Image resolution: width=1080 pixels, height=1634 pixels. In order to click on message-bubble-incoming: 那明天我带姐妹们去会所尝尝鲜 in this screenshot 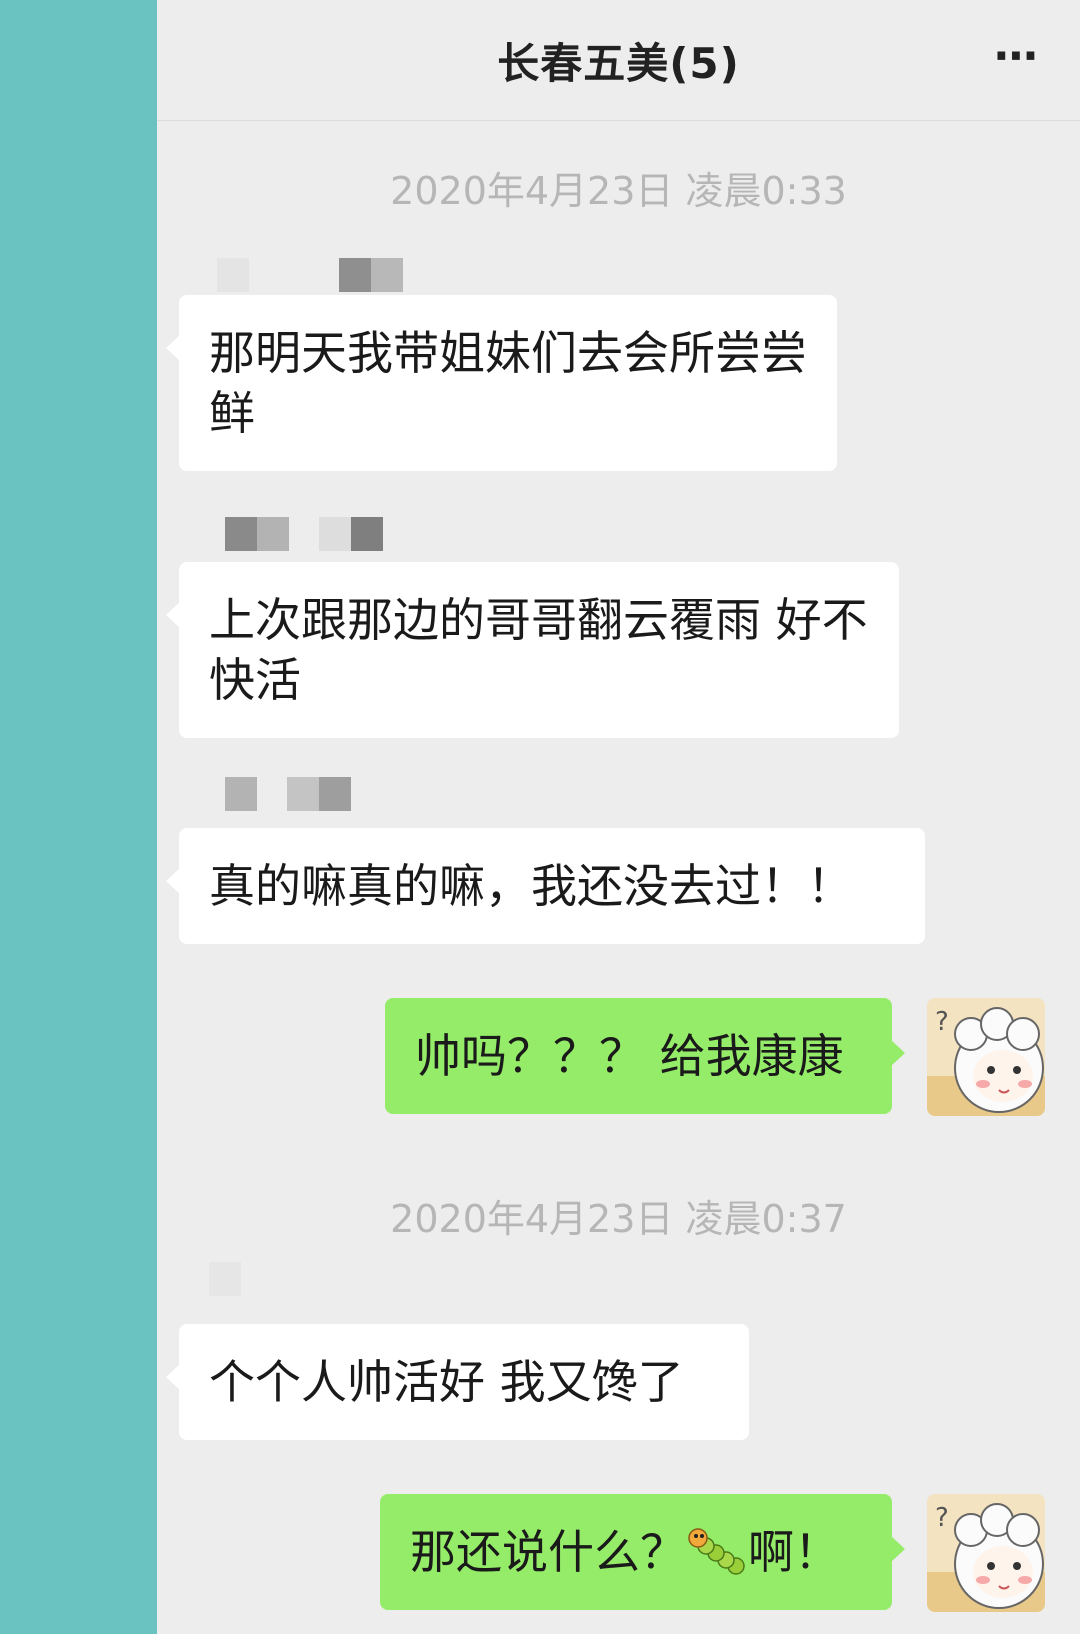, I will do `click(501, 383)`.